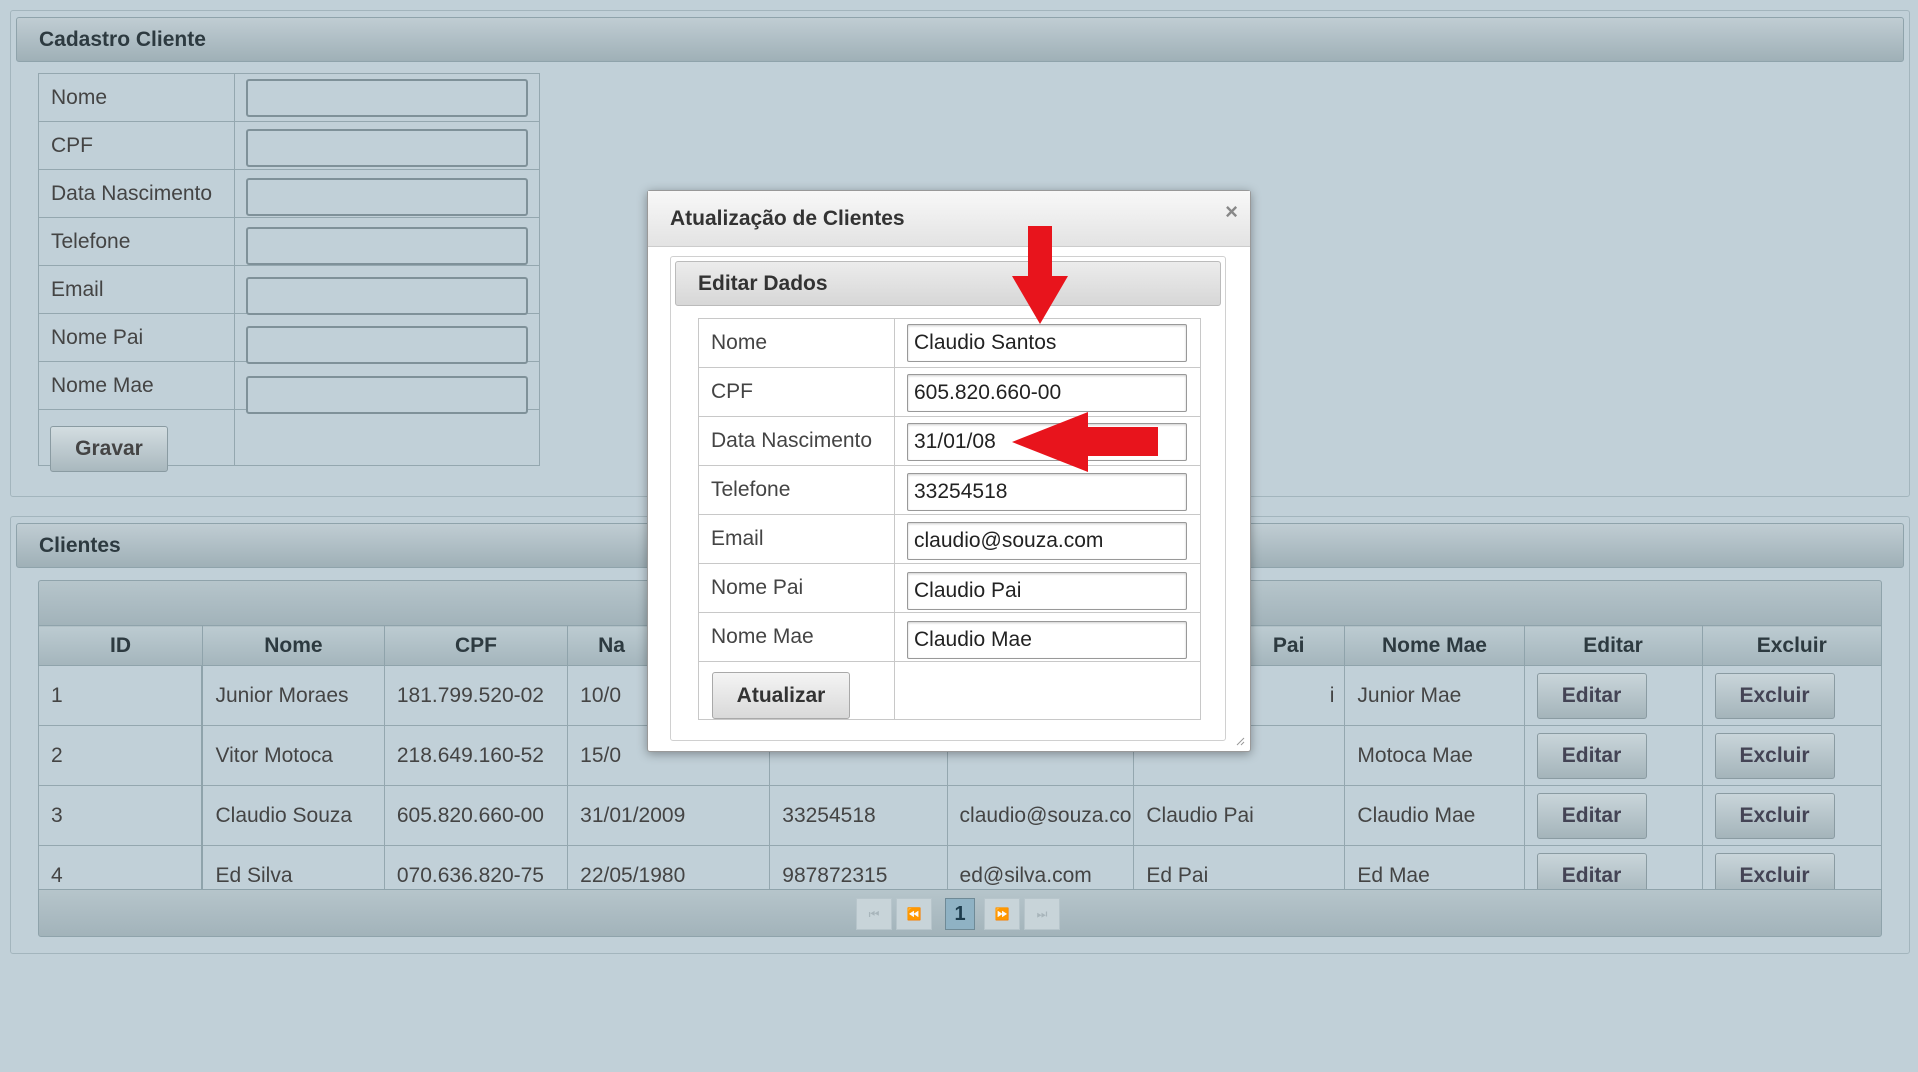  I want to click on cell-id: 2, so click(121, 755).